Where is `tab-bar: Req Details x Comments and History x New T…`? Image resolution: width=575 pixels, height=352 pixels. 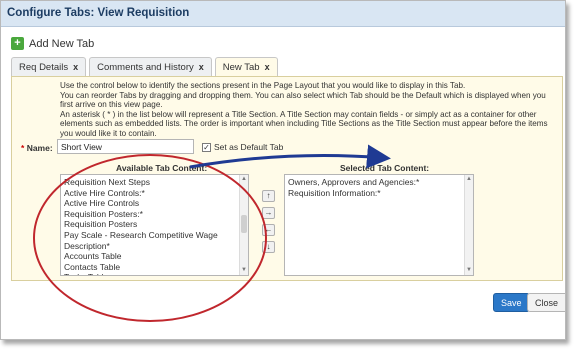
tab-bar: Req Details x Comments and History x New T… is located at coordinates (146, 67).